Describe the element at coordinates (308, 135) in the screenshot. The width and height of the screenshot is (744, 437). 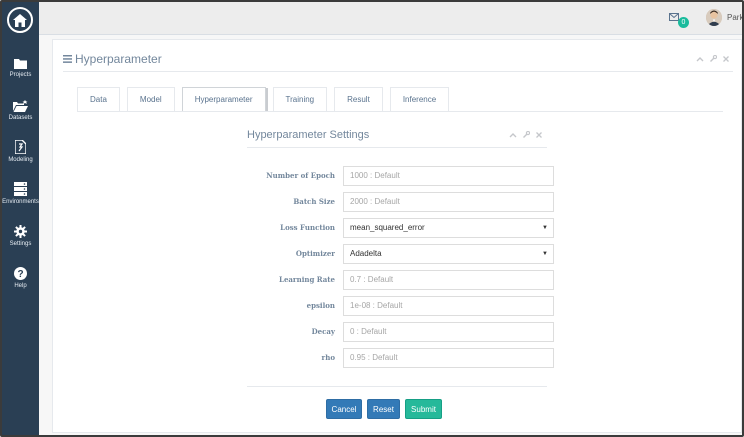
I see `settings-title: Hyperparameter Settings` at that location.